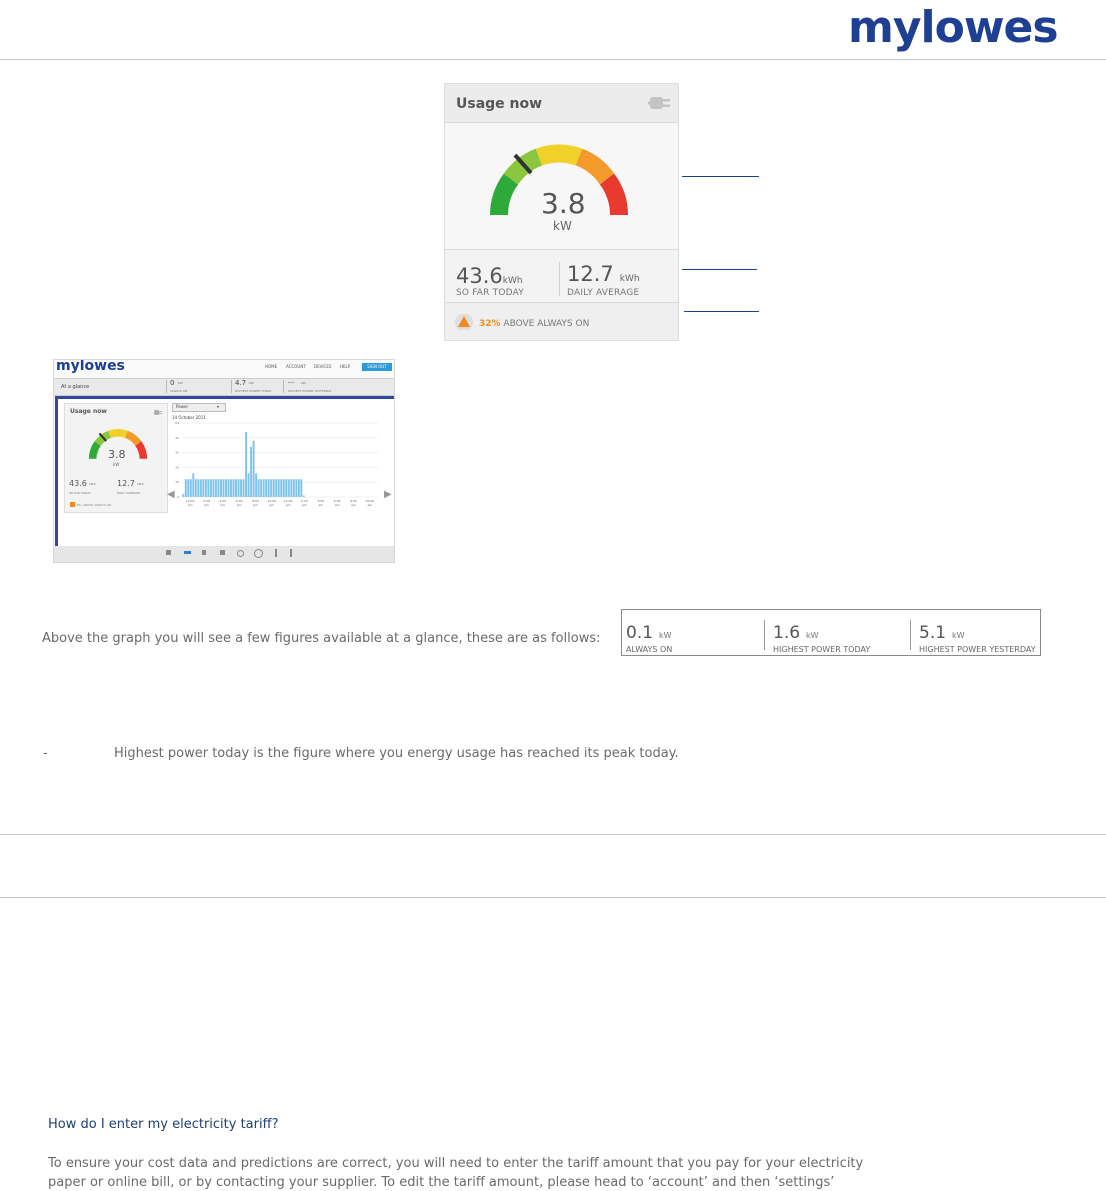 Image resolution: width=1106 pixels, height=1191 pixels. Describe the element at coordinates (561, 186) in the screenshot. I see `gauge-area: 3.8 kW` at that location.